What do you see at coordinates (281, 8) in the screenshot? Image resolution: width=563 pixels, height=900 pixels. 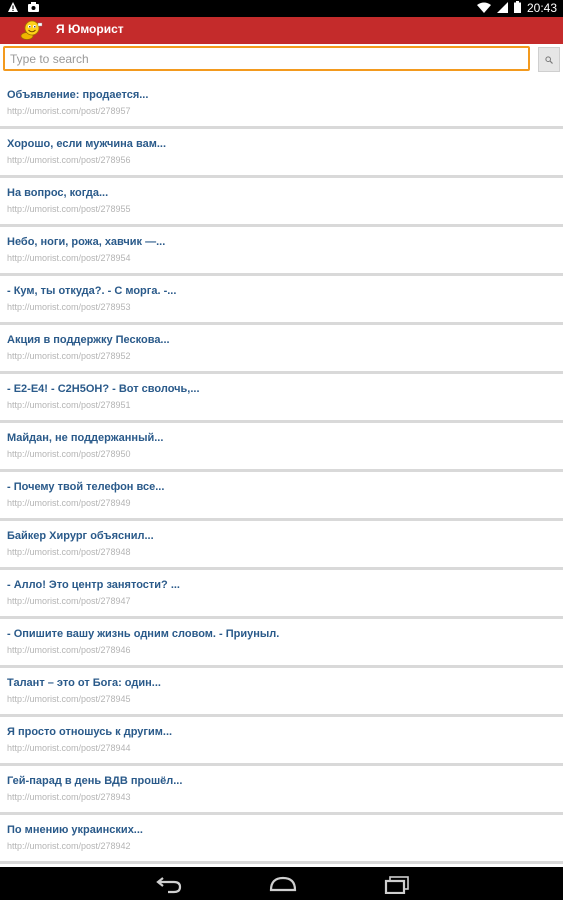 I see `status-bar: 20:43` at bounding box center [281, 8].